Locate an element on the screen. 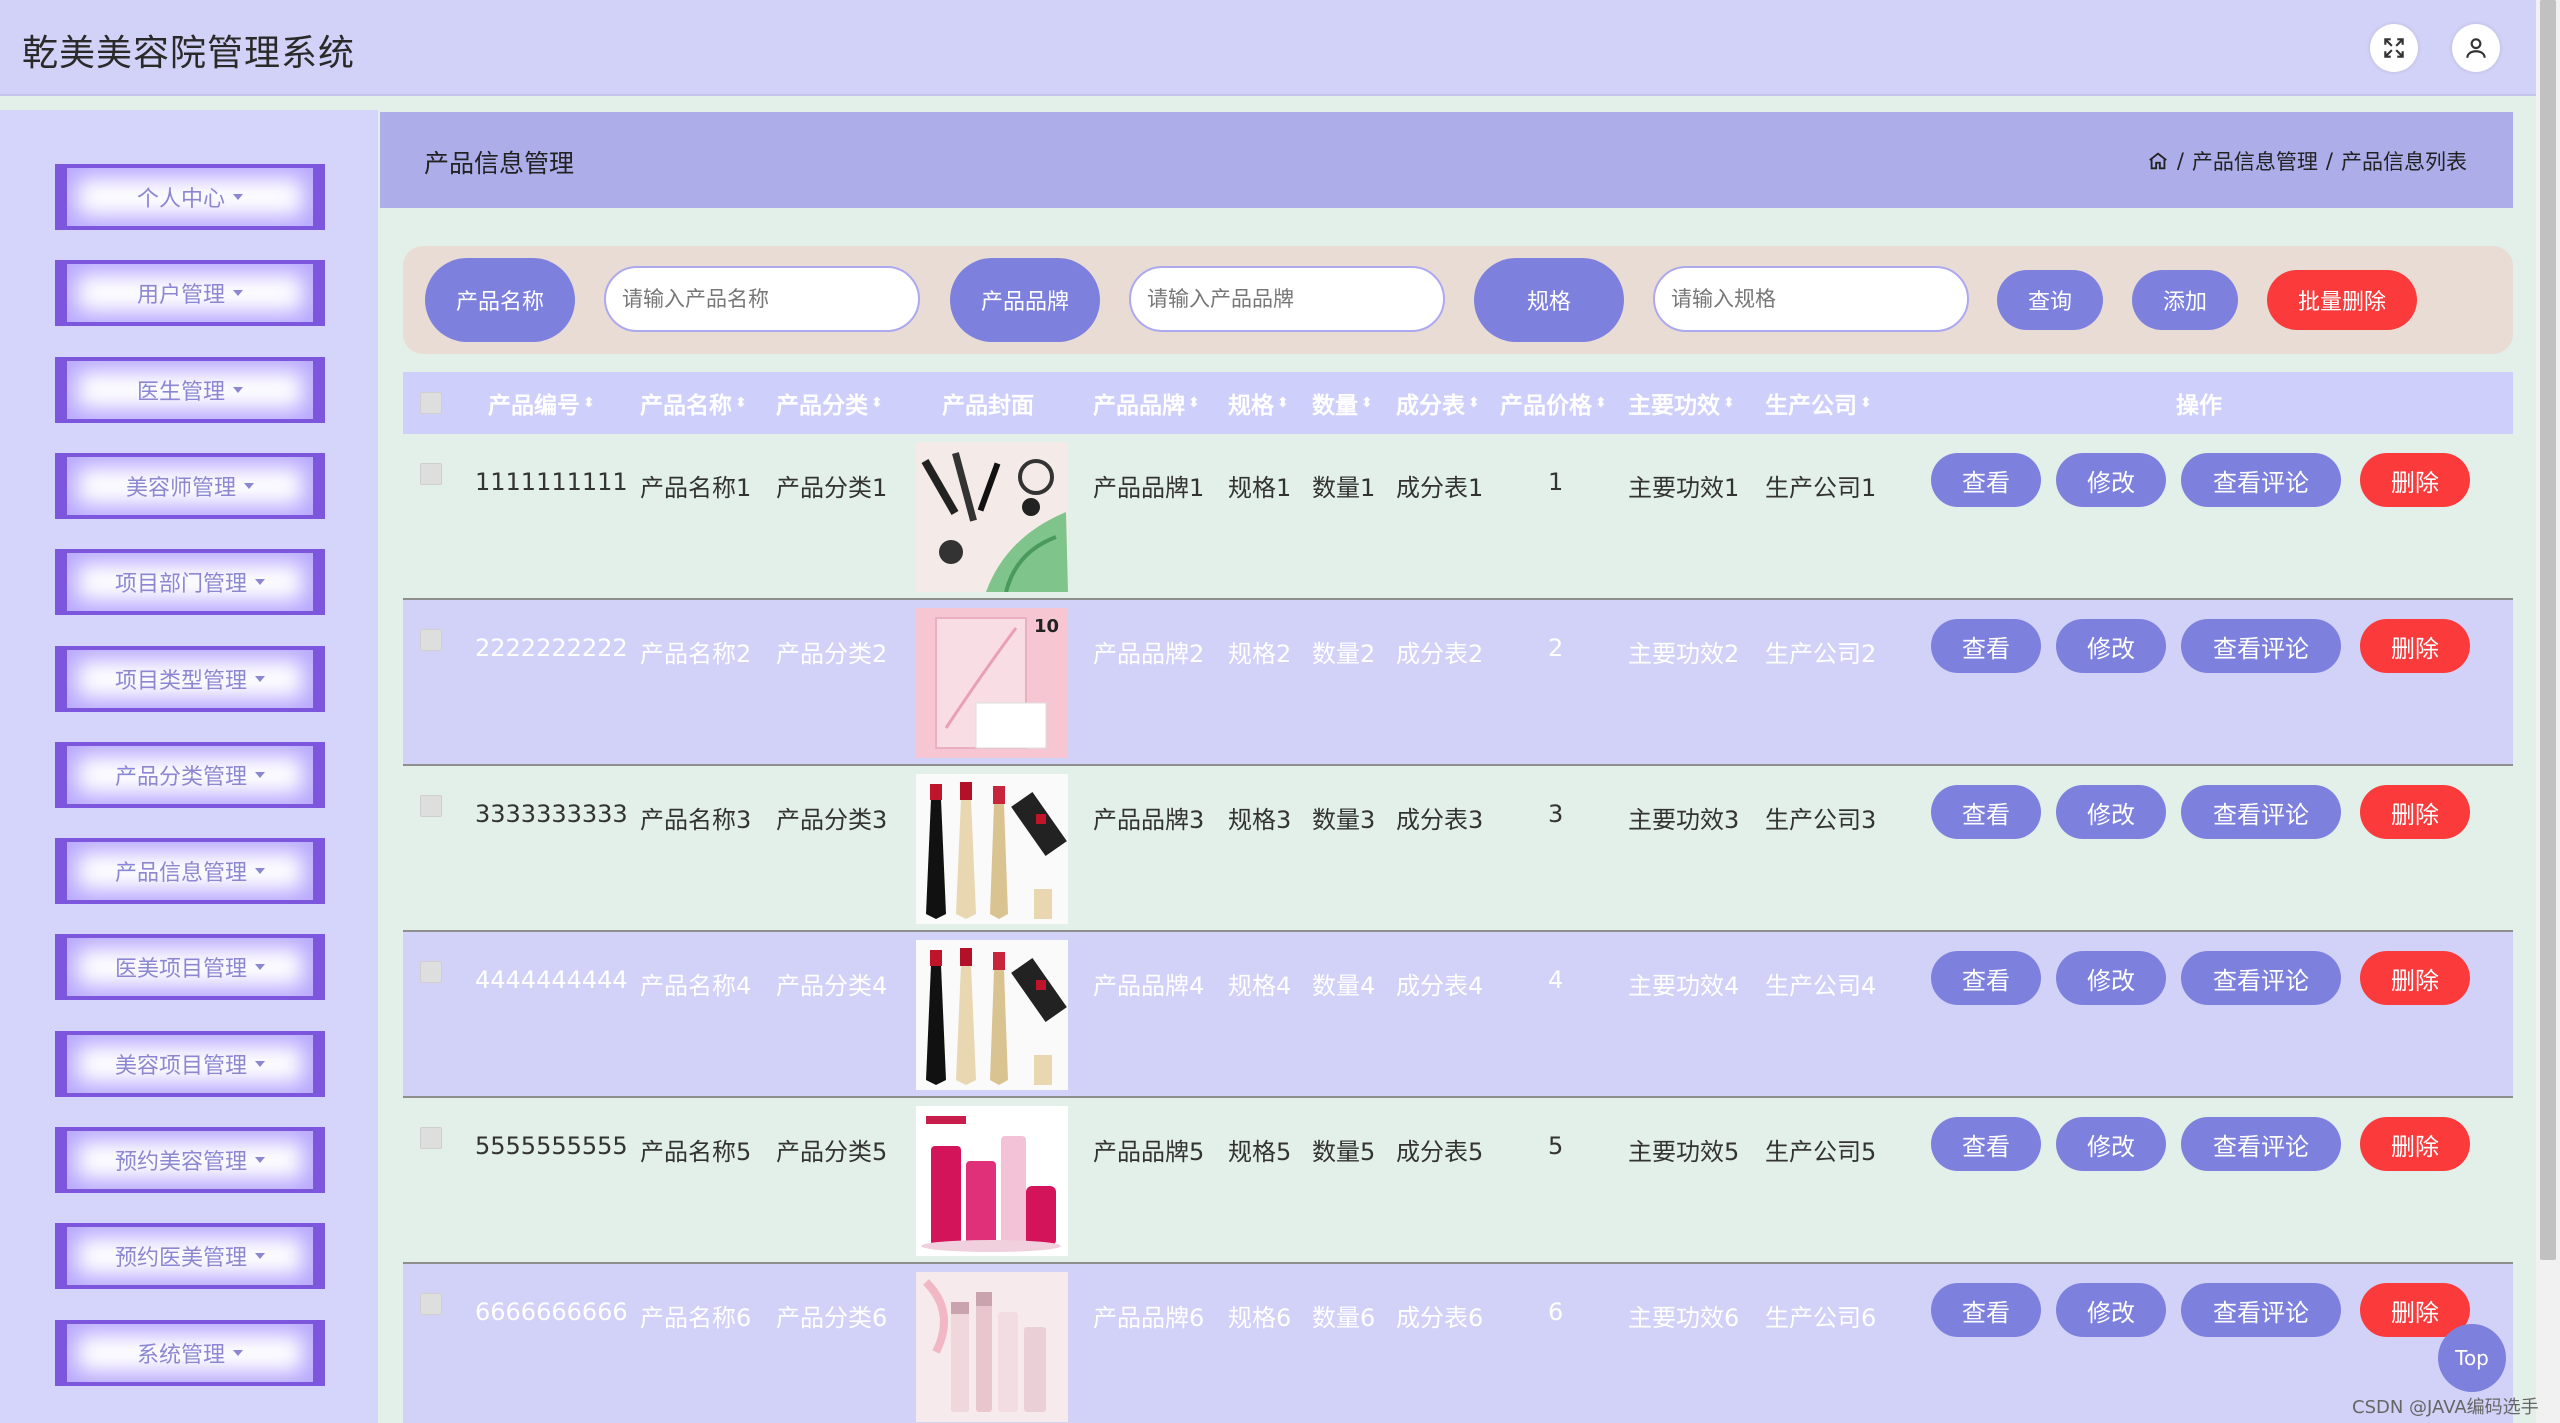 This screenshot has height=1423, width=2560. sidebar-item: 个人中心 is located at coordinates (190, 197).